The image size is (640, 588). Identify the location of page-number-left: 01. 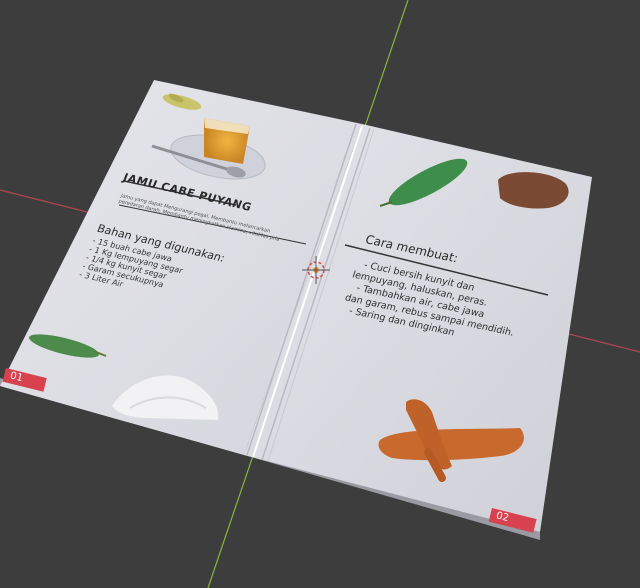
(16, 377).